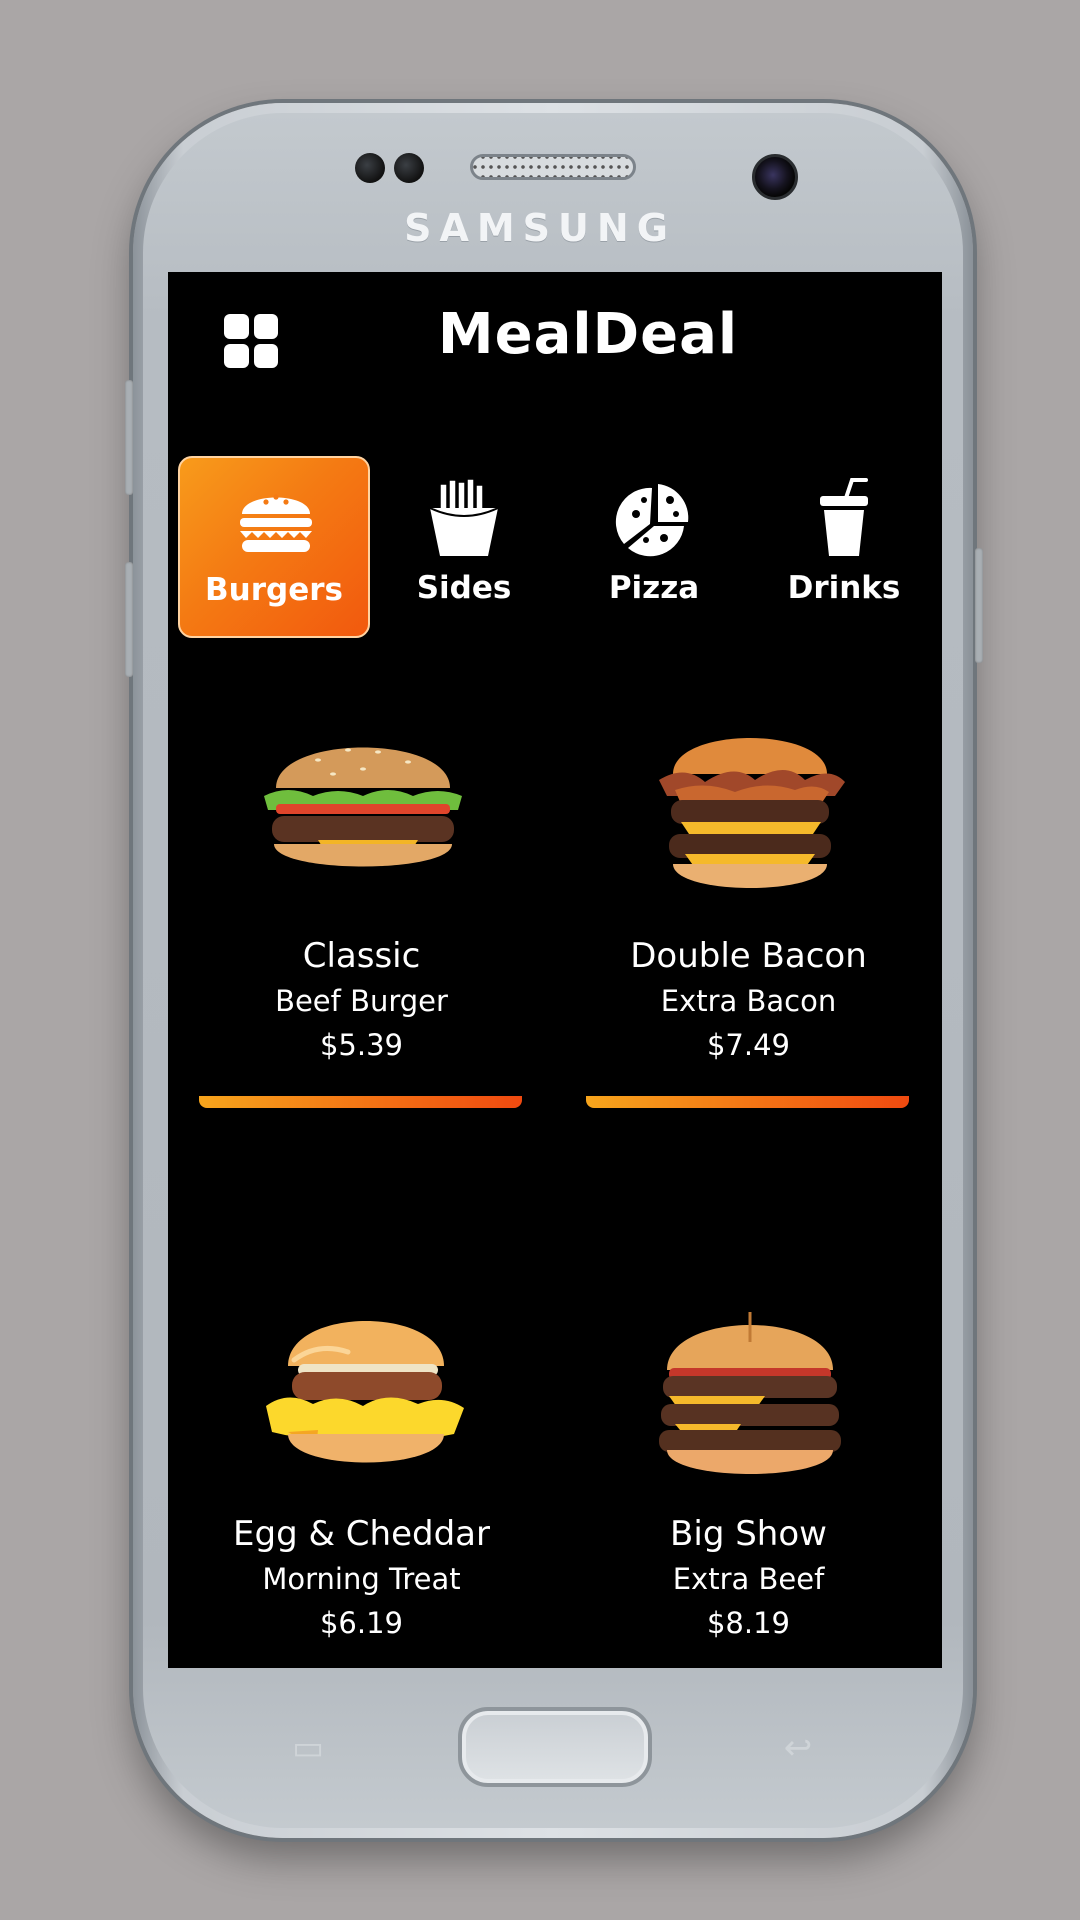  What do you see at coordinates (654, 588) in the screenshot?
I see `category-label: Pizza` at bounding box center [654, 588].